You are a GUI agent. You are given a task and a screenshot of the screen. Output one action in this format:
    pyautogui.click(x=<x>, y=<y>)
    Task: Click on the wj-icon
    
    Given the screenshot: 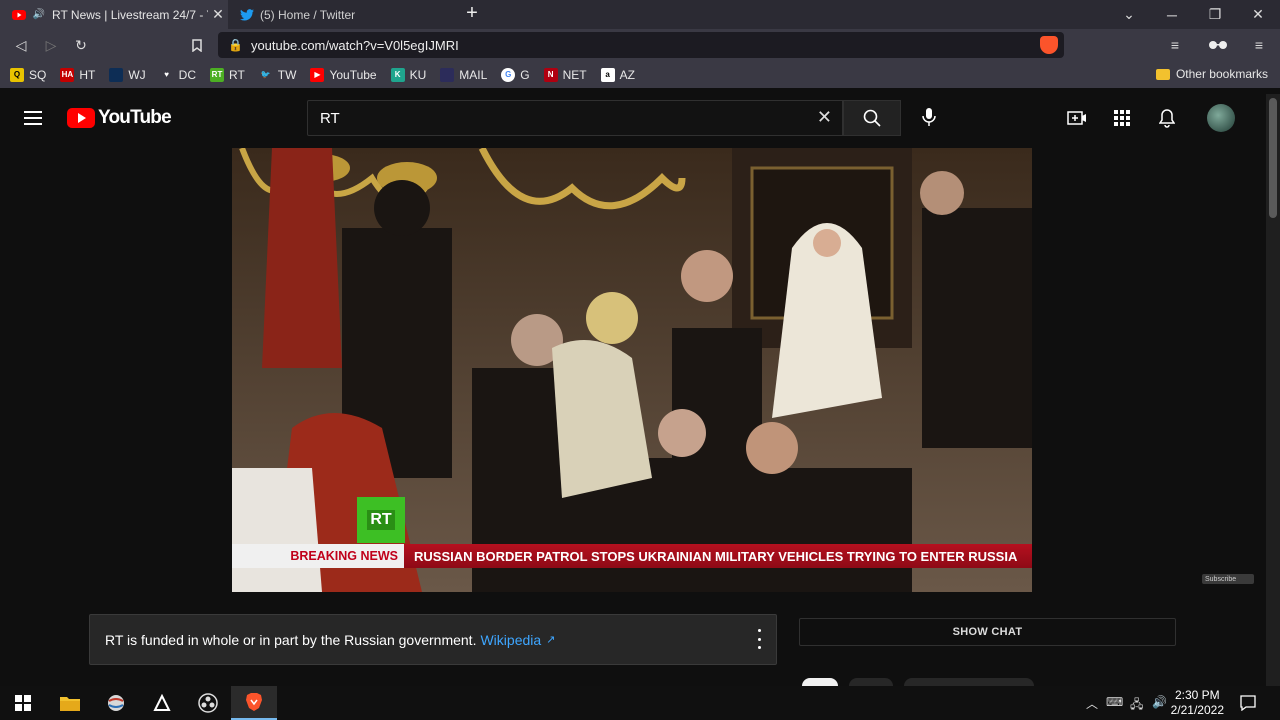 What is the action you would take?
    pyautogui.click(x=116, y=74)
    